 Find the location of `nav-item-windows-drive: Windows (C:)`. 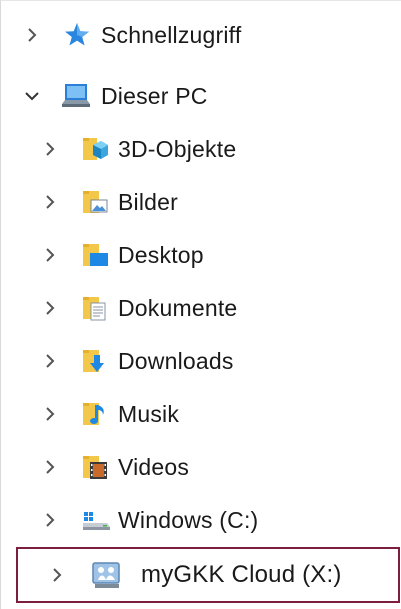

nav-item-windows-drive: Windows (C:) is located at coordinates (201, 520).